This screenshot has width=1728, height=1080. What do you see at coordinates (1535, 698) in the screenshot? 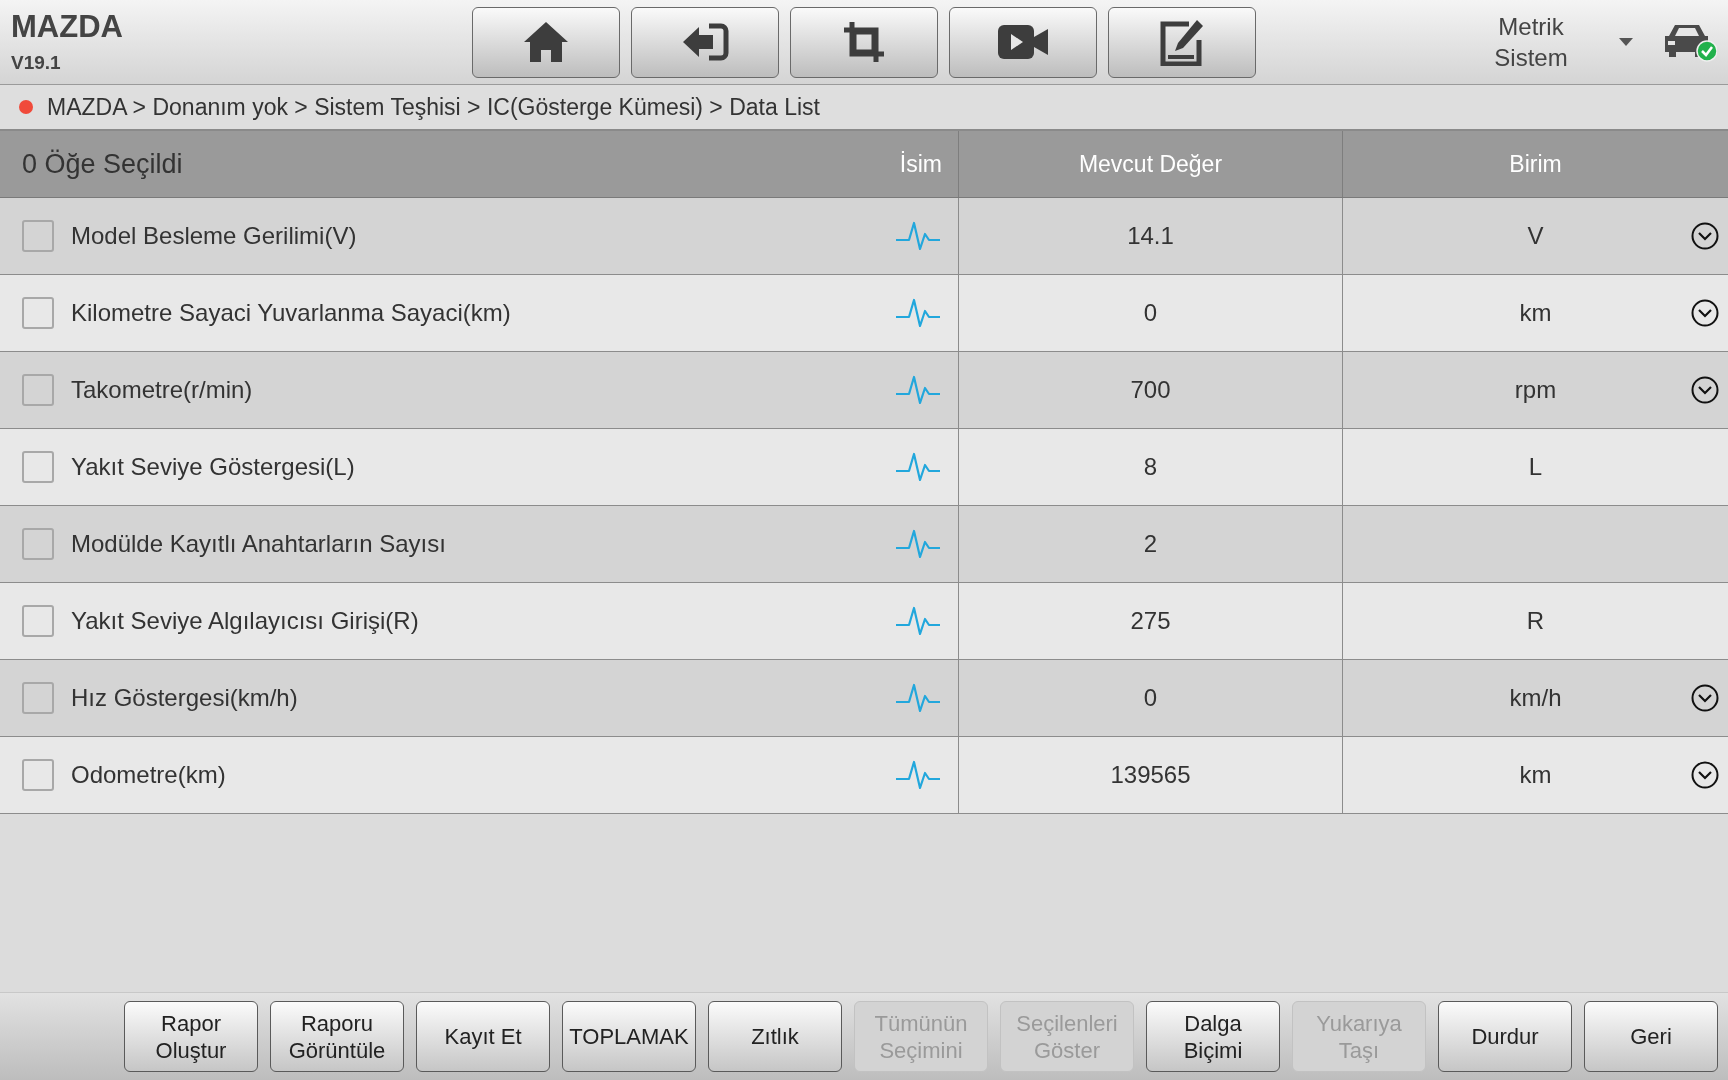
I see `unit-text: km/h` at bounding box center [1535, 698].